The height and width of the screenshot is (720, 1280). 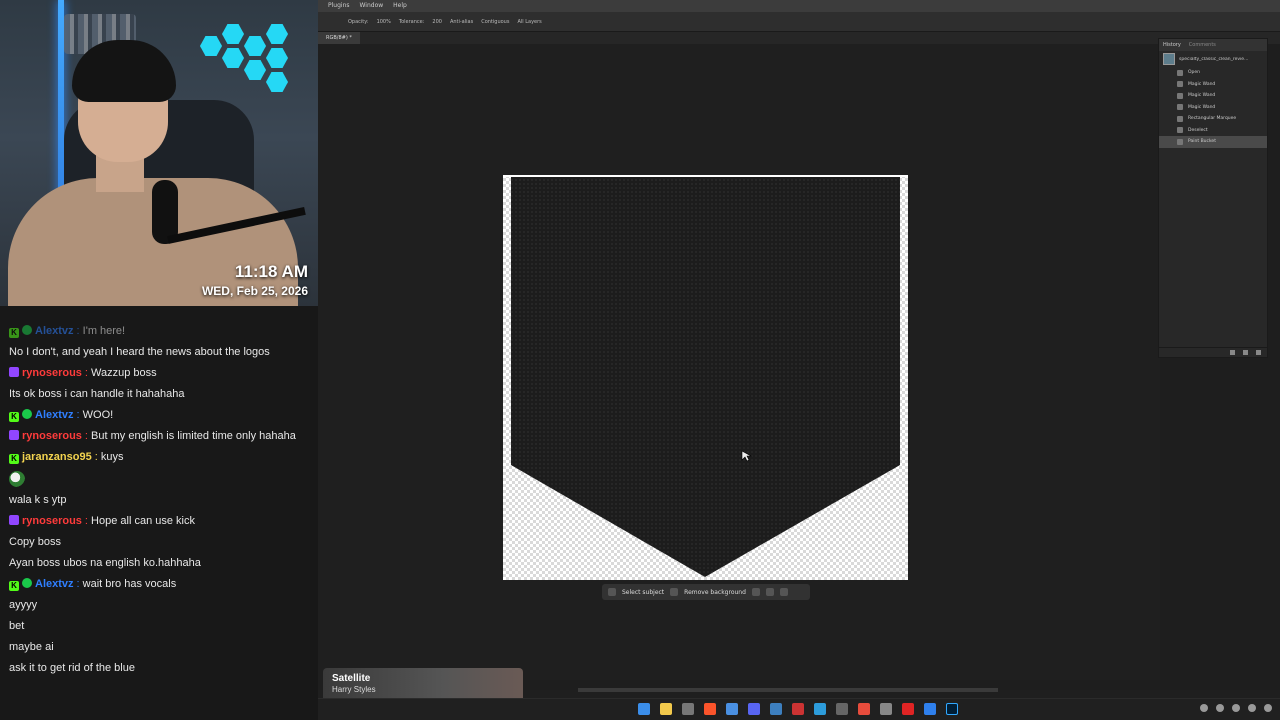 What do you see at coordinates (715, 592) in the screenshot?
I see `remove-background-button: Remove background` at bounding box center [715, 592].